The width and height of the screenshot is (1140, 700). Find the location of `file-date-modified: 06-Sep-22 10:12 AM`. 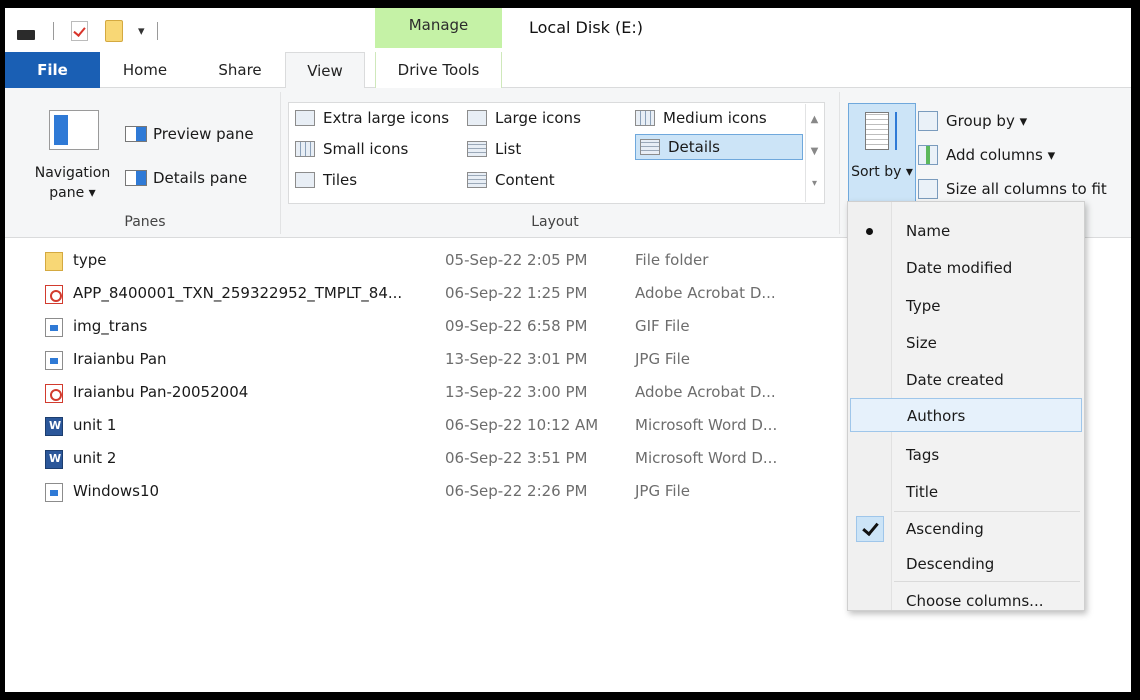

file-date-modified: 06-Sep-22 10:12 AM is located at coordinates (522, 425).